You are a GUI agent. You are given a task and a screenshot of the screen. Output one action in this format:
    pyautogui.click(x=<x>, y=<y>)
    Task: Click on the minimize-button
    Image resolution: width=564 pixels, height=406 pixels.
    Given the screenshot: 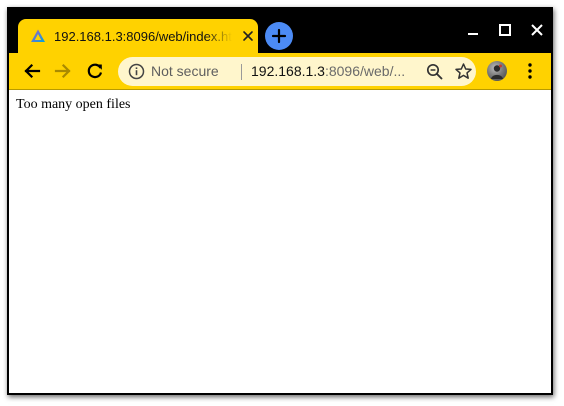 What is the action you would take?
    pyautogui.click(x=473, y=30)
    